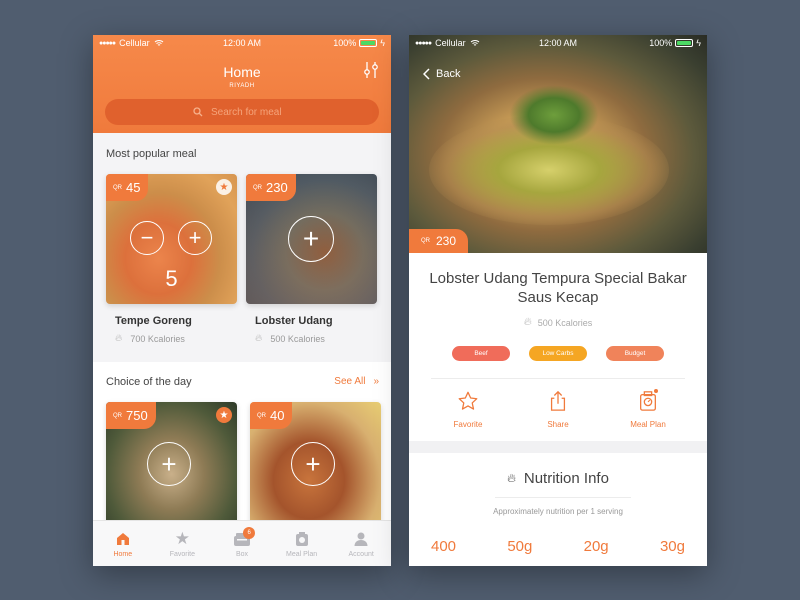 The width and height of the screenshot is (800, 600). I want to click on page-title: Home, so click(242, 72).